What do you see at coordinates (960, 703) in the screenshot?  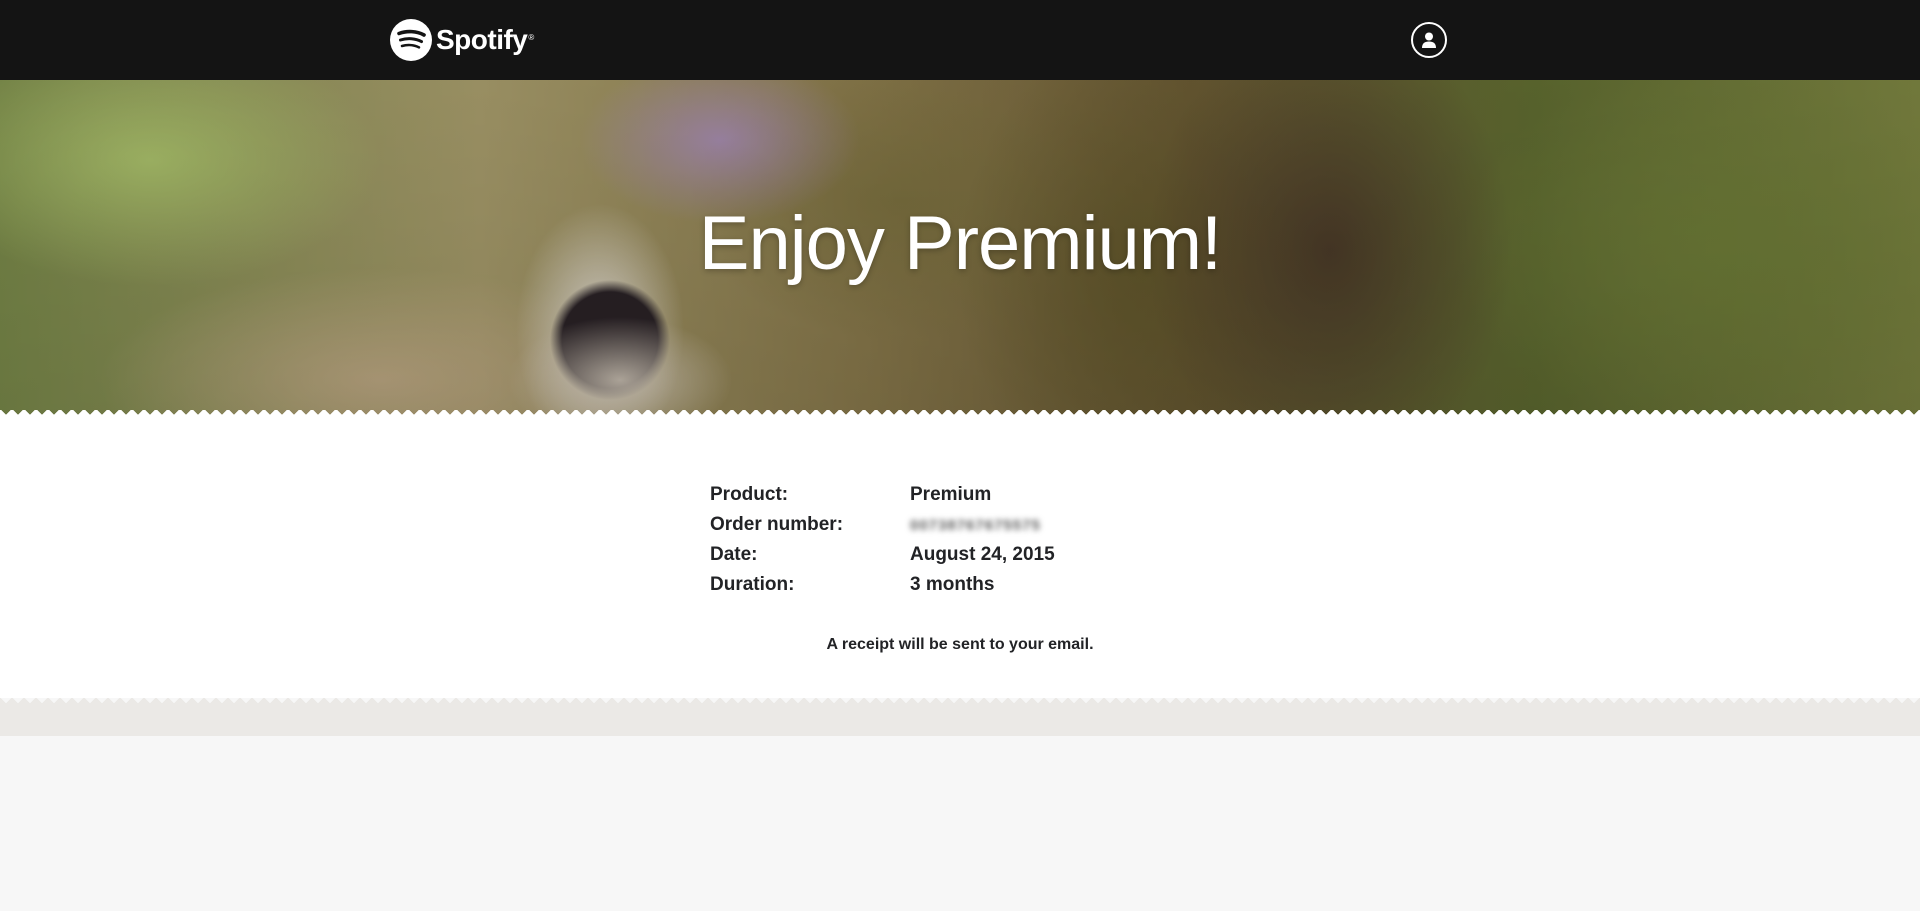 I see `zigzag-divider-bottom` at bounding box center [960, 703].